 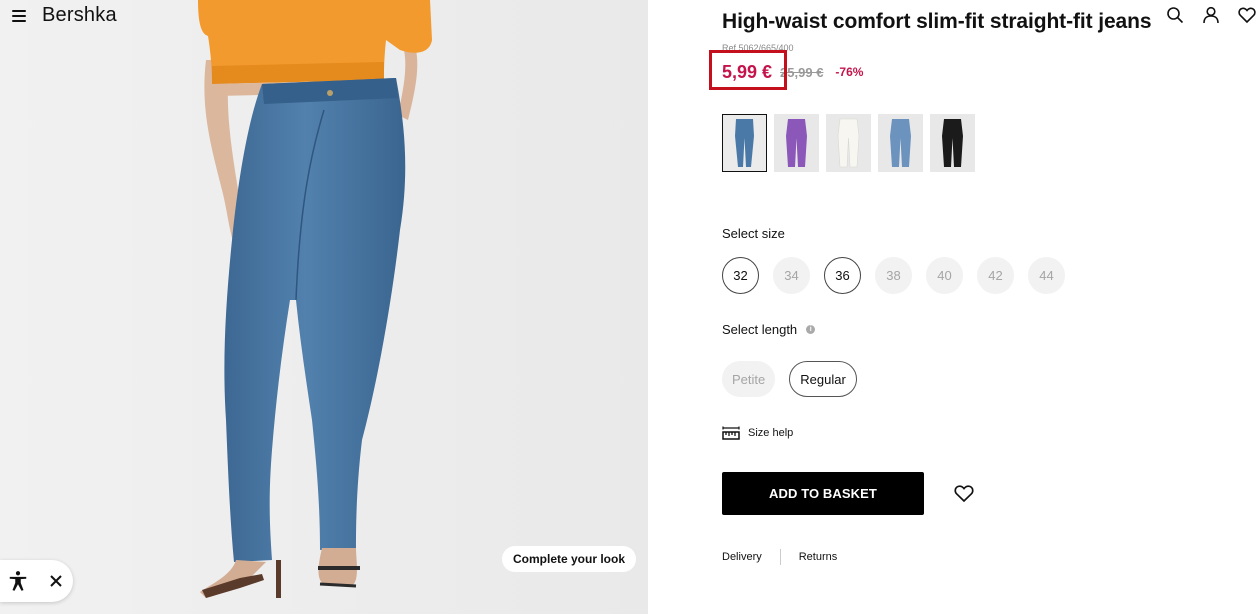 I want to click on select-length-label: Select length i, so click(x=769, y=329).